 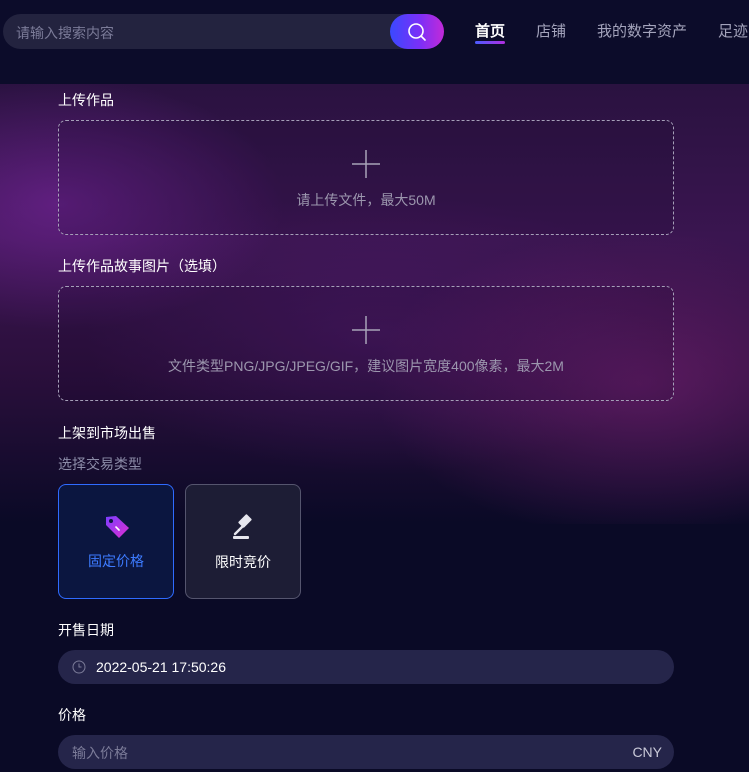 What do you see at coordinates (366, 667) in the screenshot?
I see `sale-date-field: 2022-05-21 17:50:26` at bounding box center [366, 667].